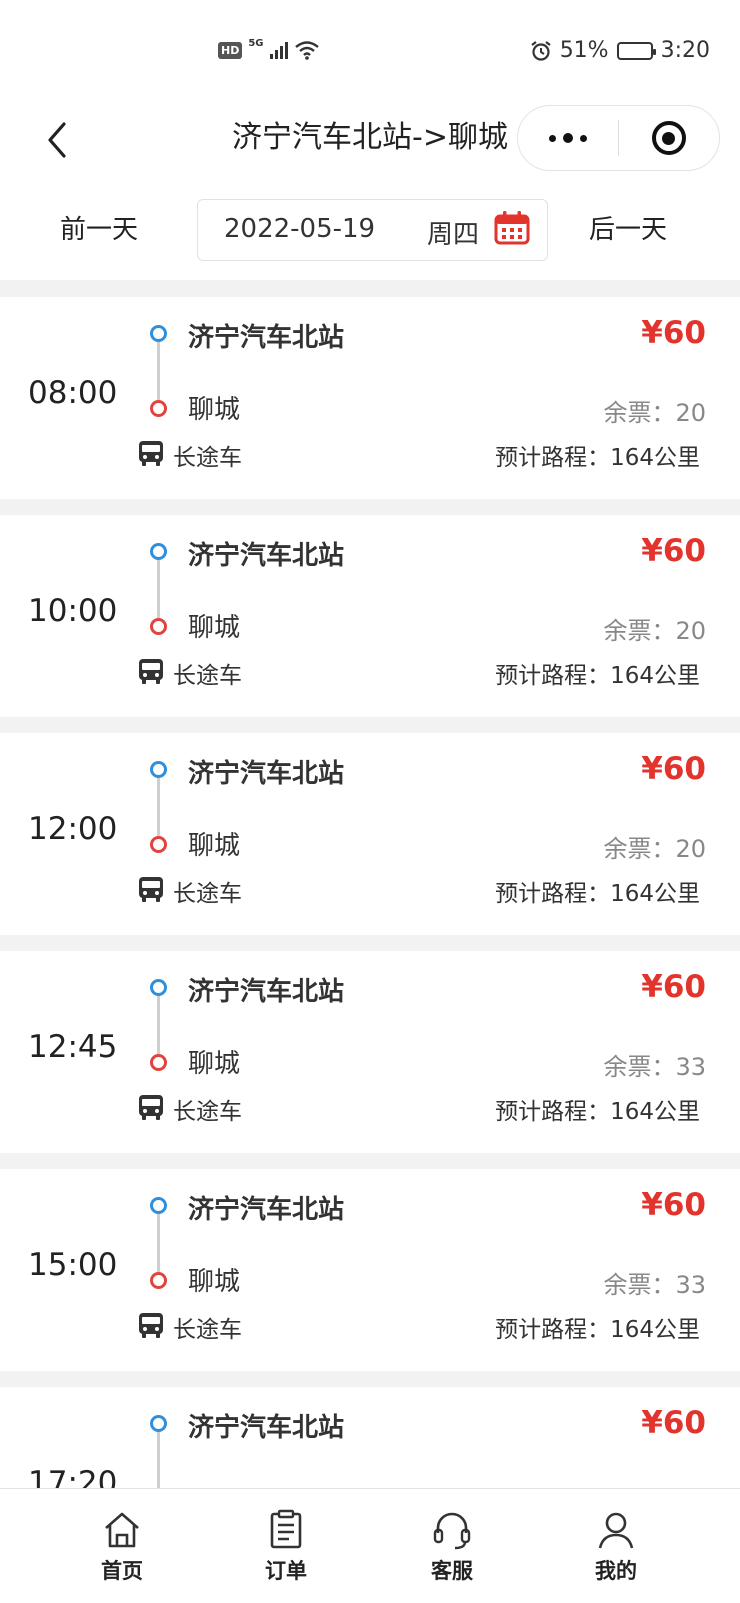 The width and height of the screenshot is (740, 1603). I want to click on next-day-button: 后一天, so click(628, 227).